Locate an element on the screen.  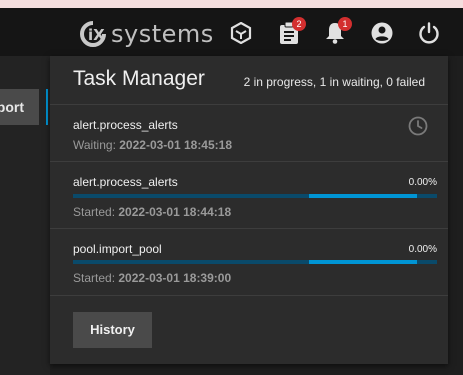
logo-text: systems is located at coordinates (162, 34).